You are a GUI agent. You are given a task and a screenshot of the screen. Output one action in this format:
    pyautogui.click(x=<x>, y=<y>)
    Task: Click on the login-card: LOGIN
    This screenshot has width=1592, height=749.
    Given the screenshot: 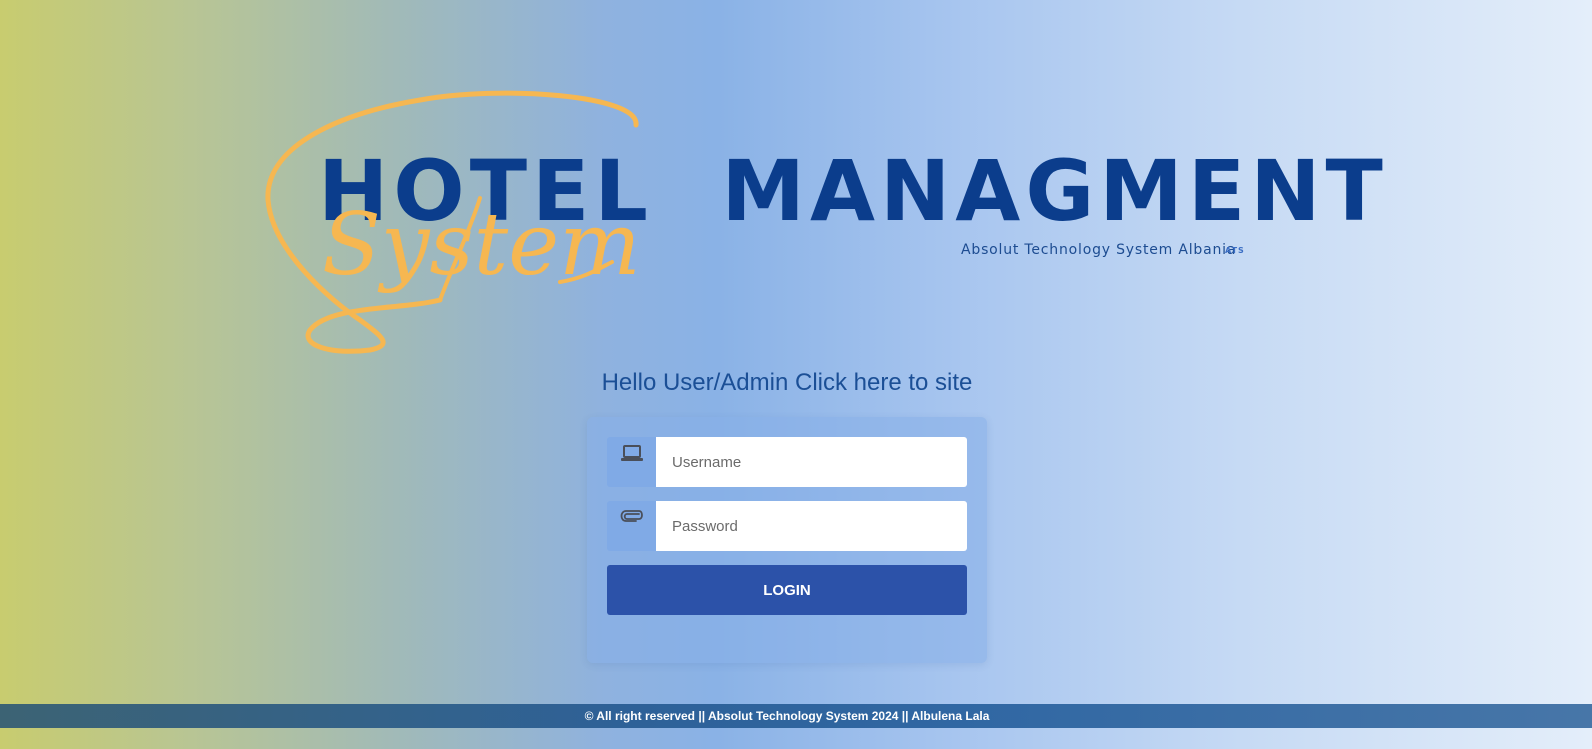 What is the action you would take?
    pyautogui.click(x=787, y=540)
    